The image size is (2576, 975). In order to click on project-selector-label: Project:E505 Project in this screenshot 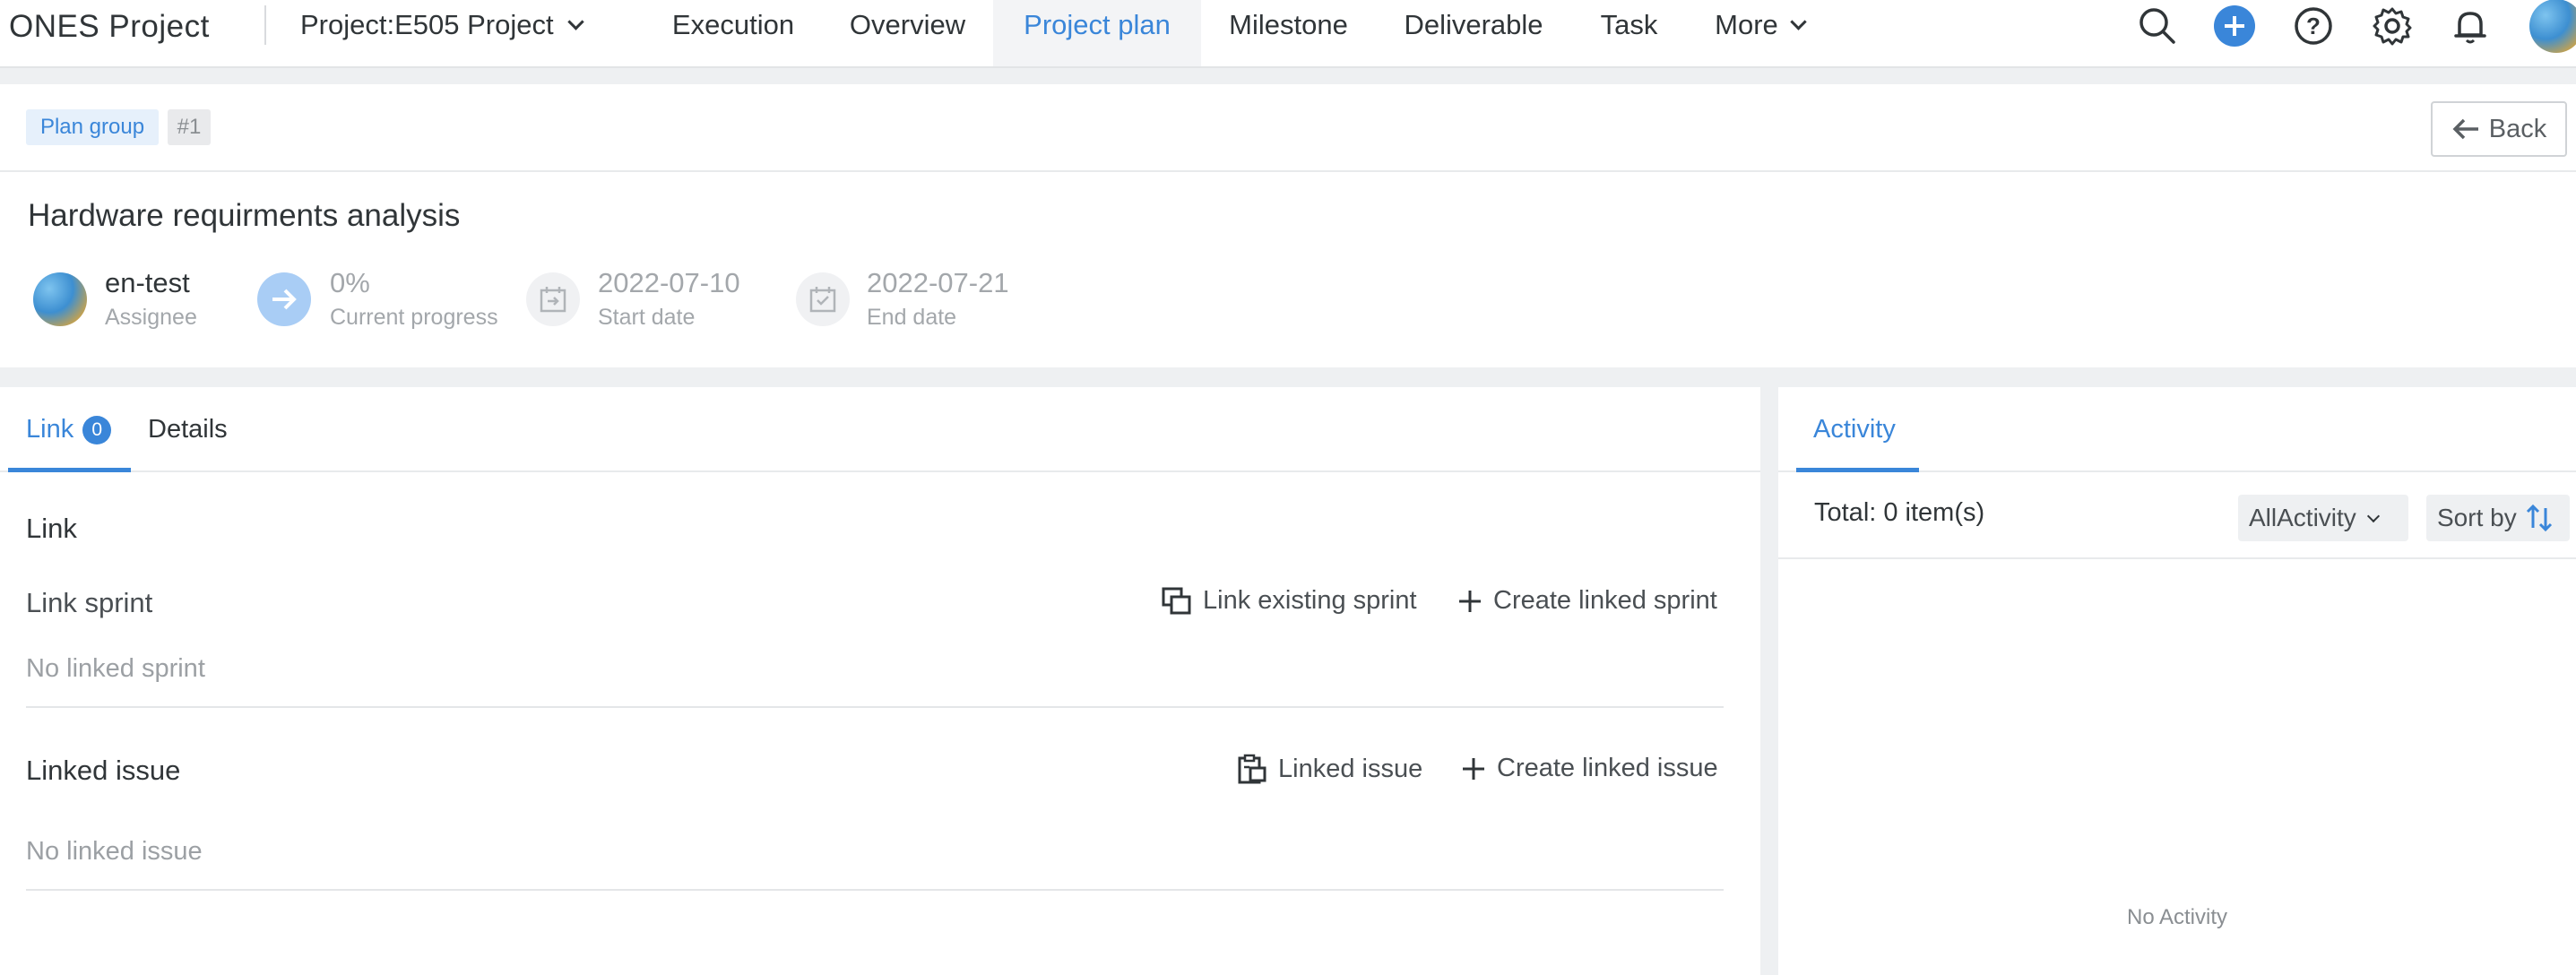, I will do `click(427, 24)`.